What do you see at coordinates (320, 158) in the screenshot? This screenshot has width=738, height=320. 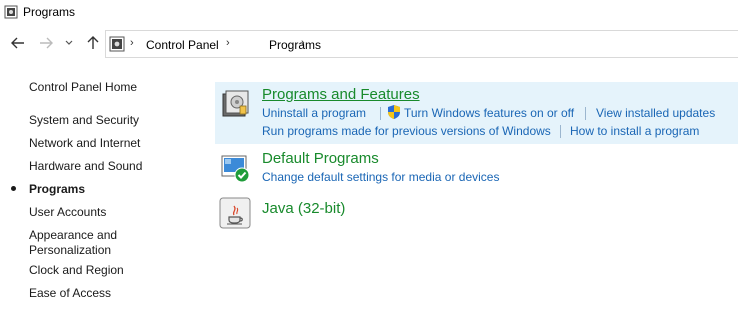 I see `default-programs-link: Default Programs` at bounding box center [320, 158].